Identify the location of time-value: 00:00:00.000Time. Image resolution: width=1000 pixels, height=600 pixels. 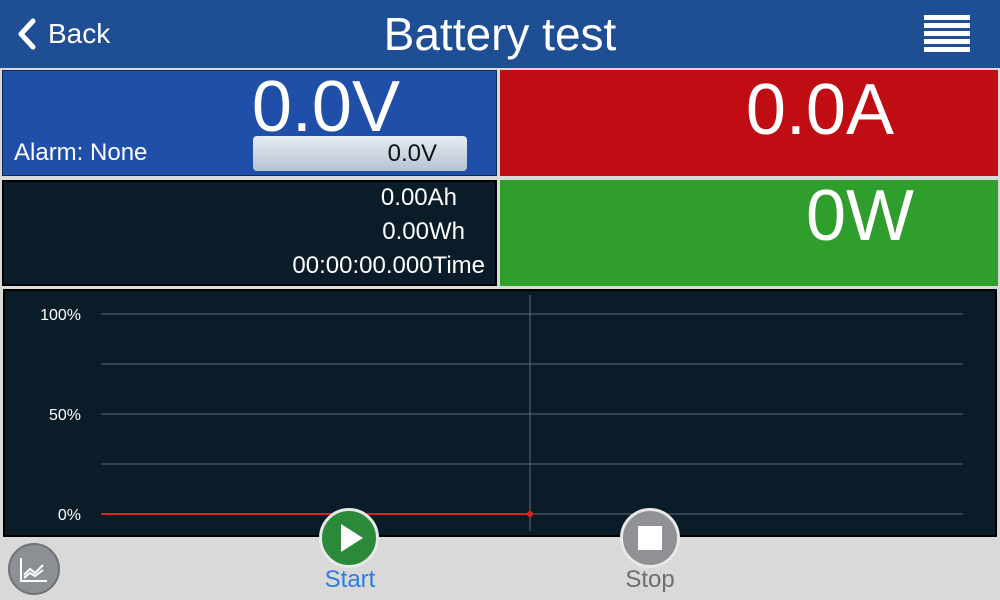
(388, 265).